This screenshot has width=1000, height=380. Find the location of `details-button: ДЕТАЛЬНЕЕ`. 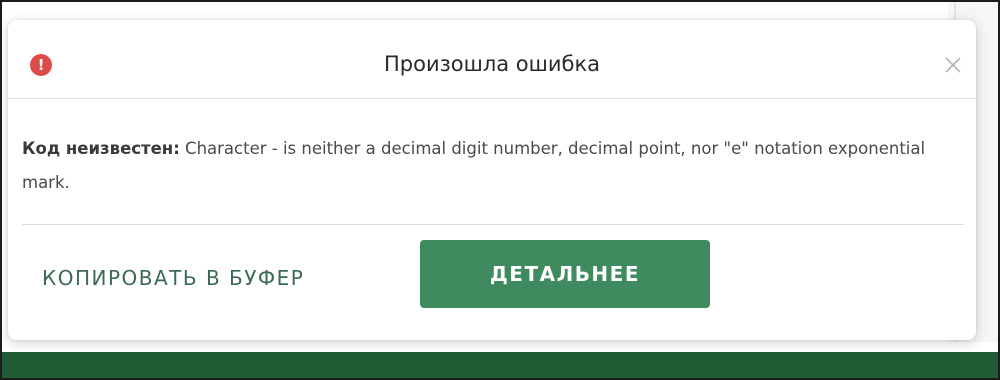

details-button: ДЕТАЛЬНЕЕ is located at coordinates (565, 274).